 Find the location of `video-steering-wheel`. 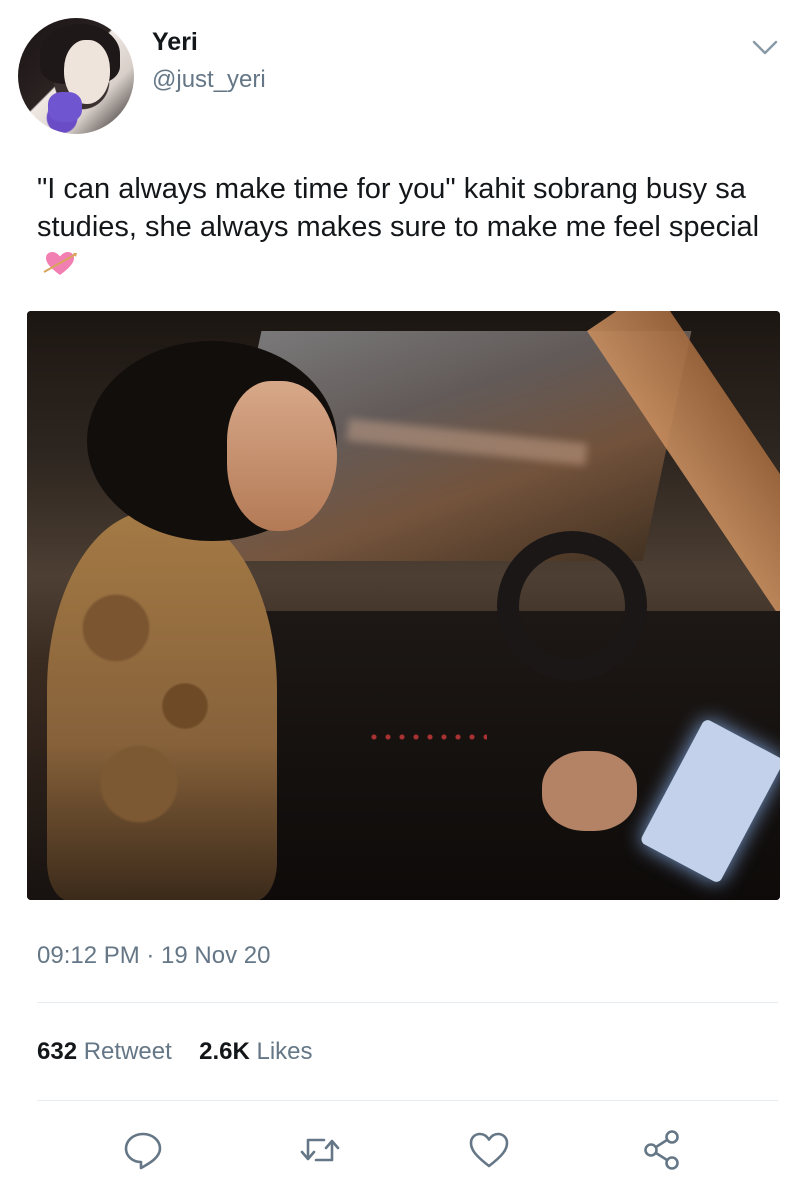

video-steering-wheel is located at coordinates (572, 606).